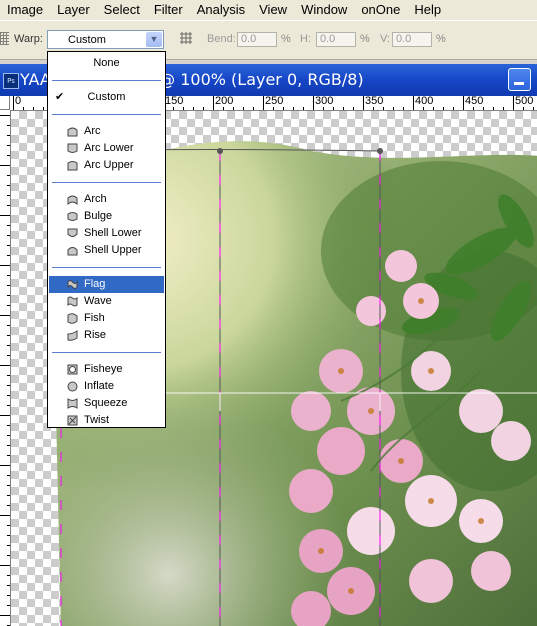  What do you see at coordinates (25, 10) in the screenshot?
I see `menu-image: Image` at bounding box center [25, 10].